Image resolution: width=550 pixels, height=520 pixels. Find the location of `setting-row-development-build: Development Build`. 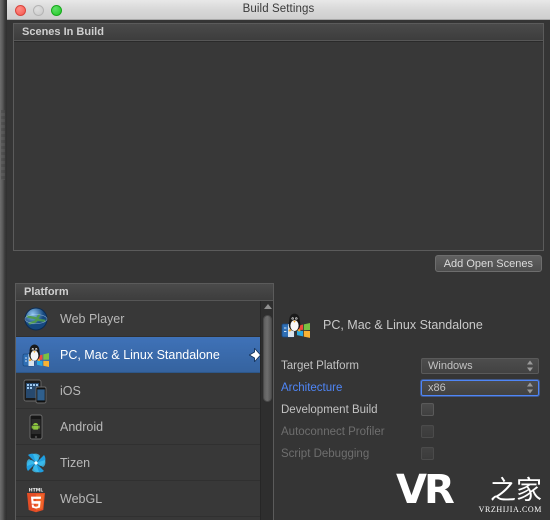

setting-row-development-build: Development Build is located at coordinates (413, 409).